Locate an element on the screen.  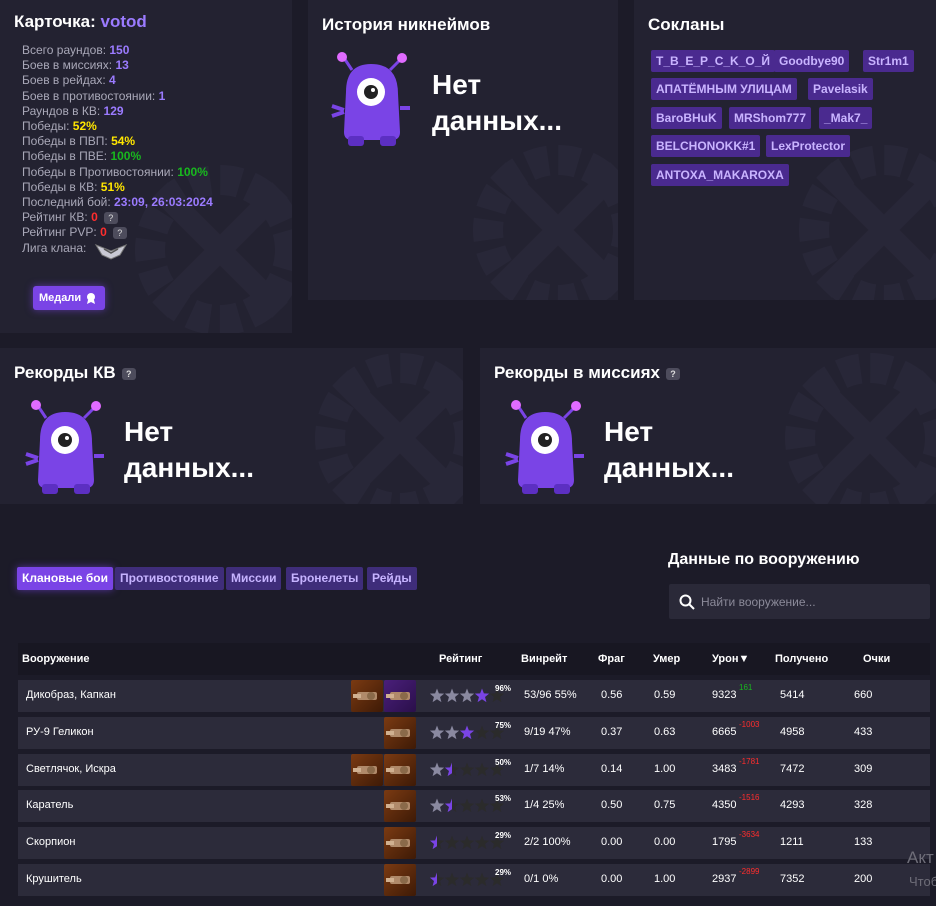
stat-value: 4 is located at coordinates (112, 80).